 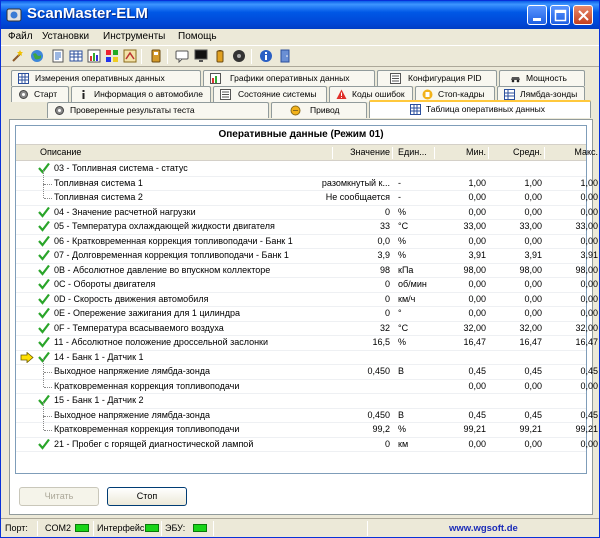 I want to click on tab-label: Лямбда-зонды, so click(x=549, y=94).